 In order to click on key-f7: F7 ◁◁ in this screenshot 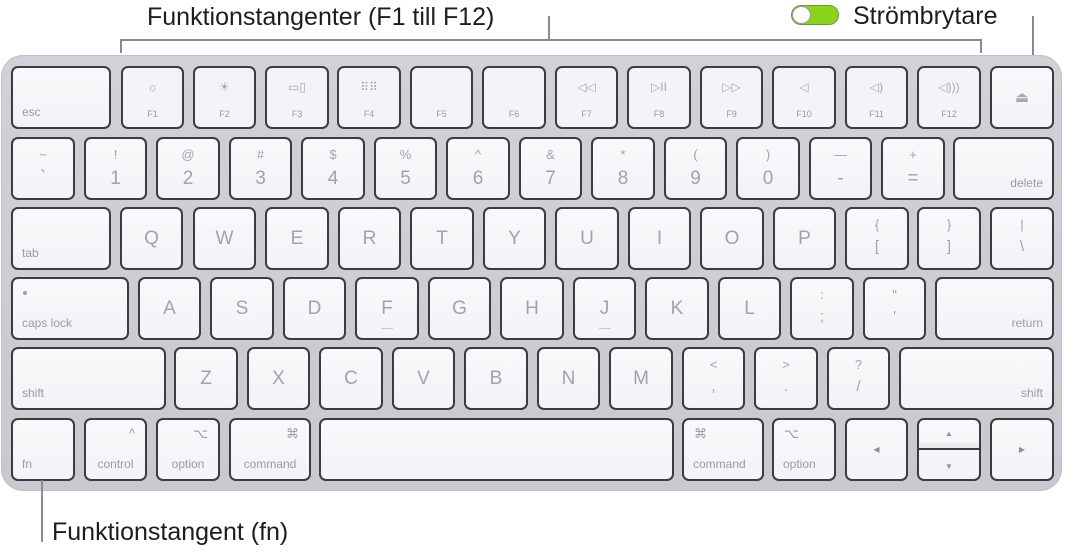, I will do `click(586, 97)`.